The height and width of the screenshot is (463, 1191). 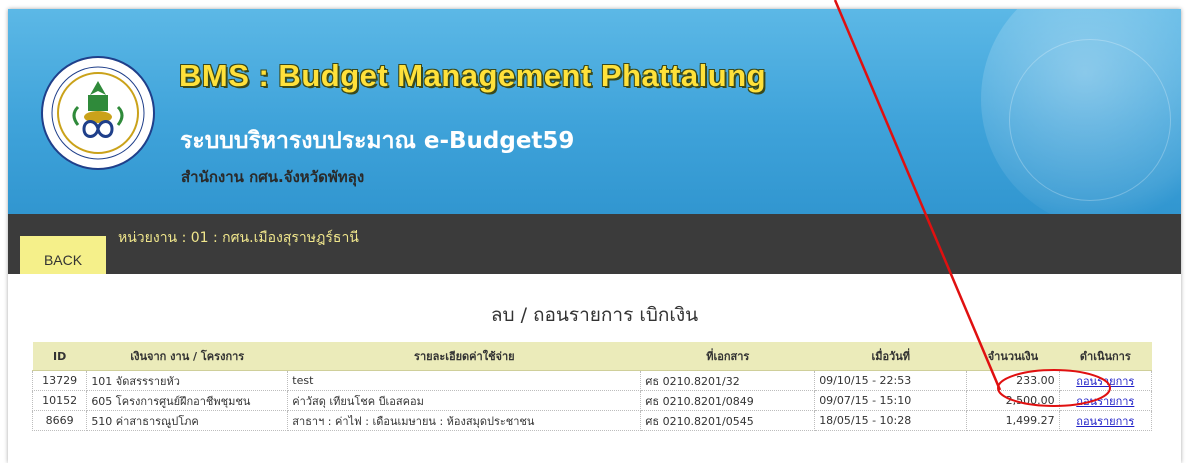 I want to click on cell-detail: test, so click(x=464, y=380).